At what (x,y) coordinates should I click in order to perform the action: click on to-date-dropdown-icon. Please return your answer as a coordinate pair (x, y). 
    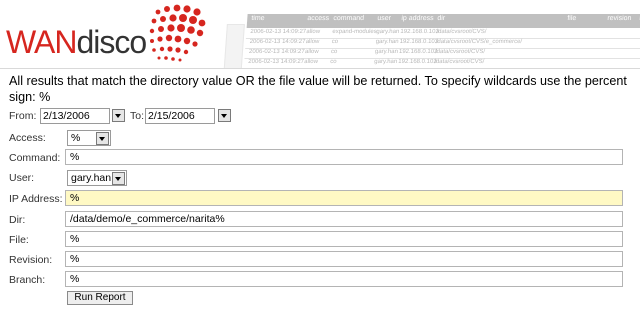
    Looking at the image, I should click on (224, 115).